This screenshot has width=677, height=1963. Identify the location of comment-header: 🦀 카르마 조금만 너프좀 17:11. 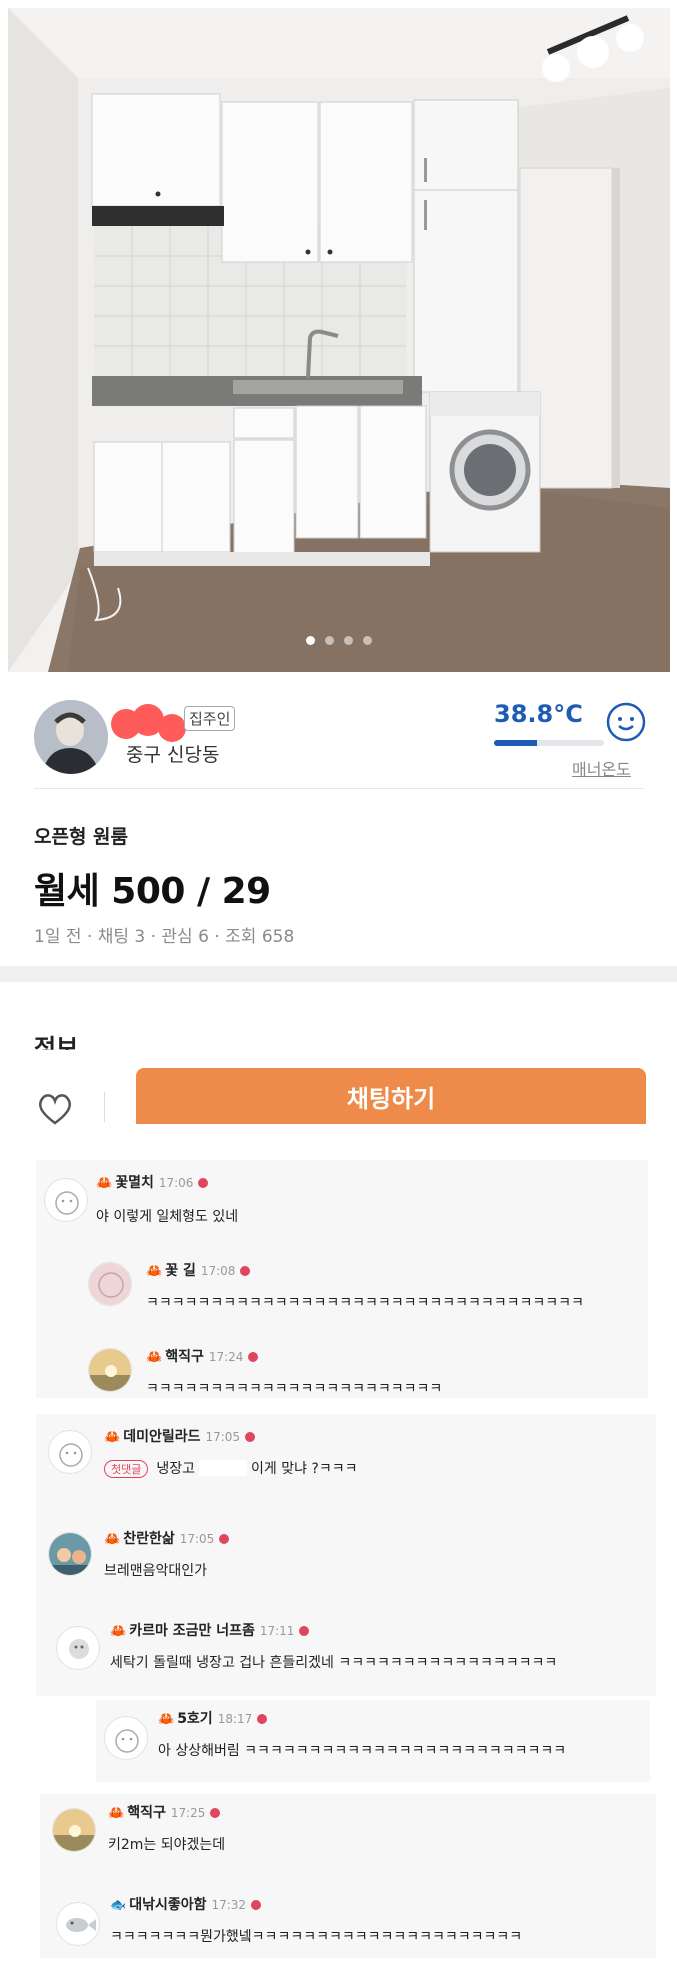
(210, 1630).